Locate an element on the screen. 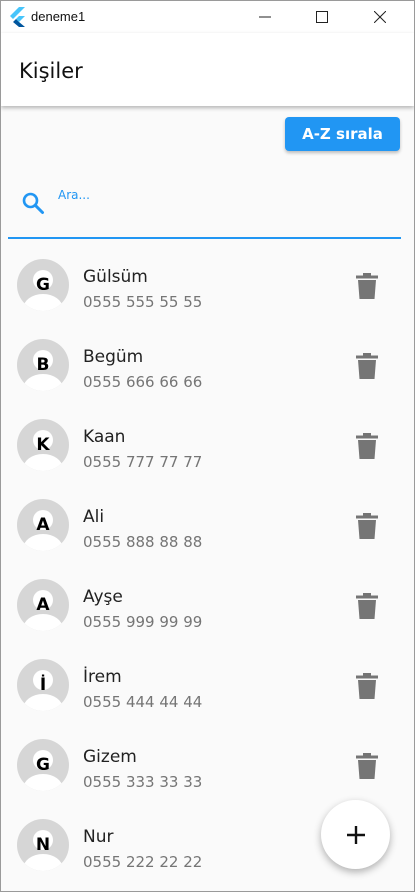 The image size is (415, 892). flutter-logo-icon is located at coordinates (17, 17).